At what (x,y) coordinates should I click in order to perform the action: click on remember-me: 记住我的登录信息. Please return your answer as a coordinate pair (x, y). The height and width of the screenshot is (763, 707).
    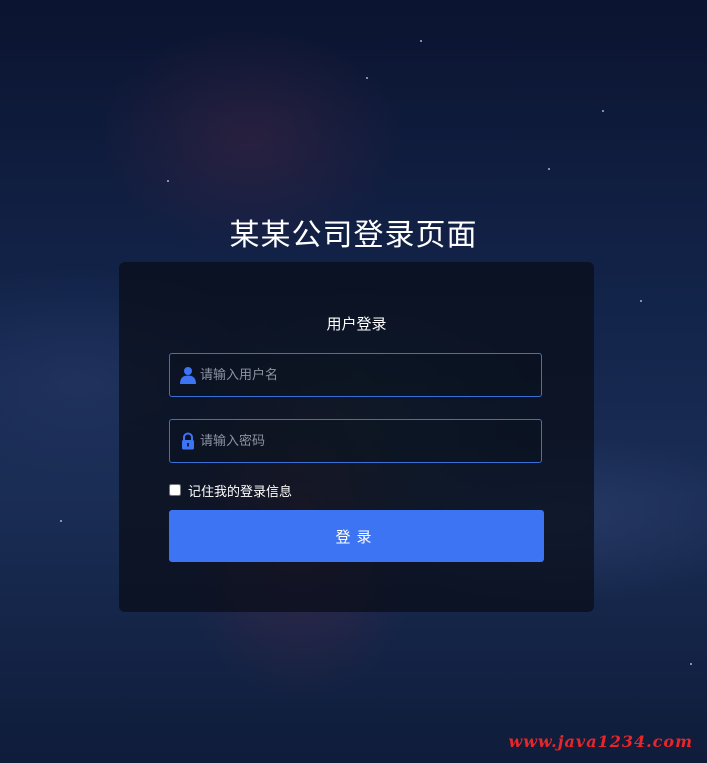
    Looking at the image, I should click on (231, 490).